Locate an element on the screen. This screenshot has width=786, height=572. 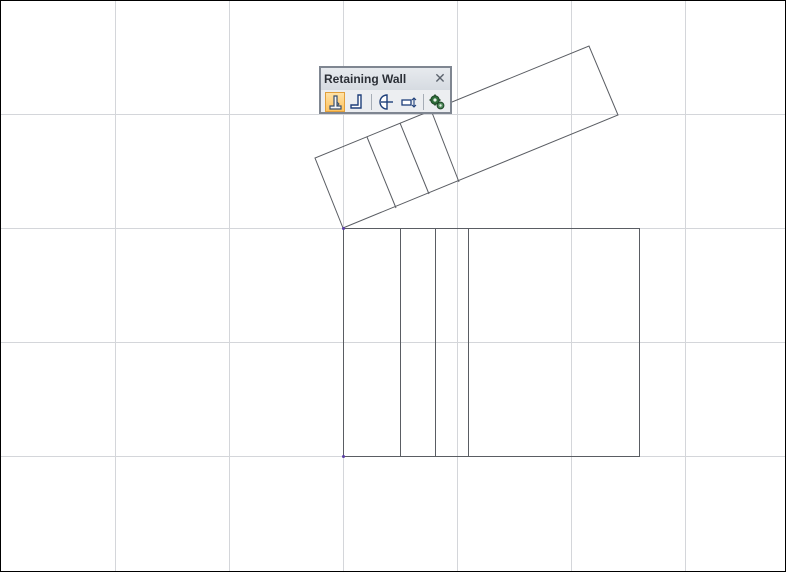
move-wall-icon is located at coordinates (409, 102).